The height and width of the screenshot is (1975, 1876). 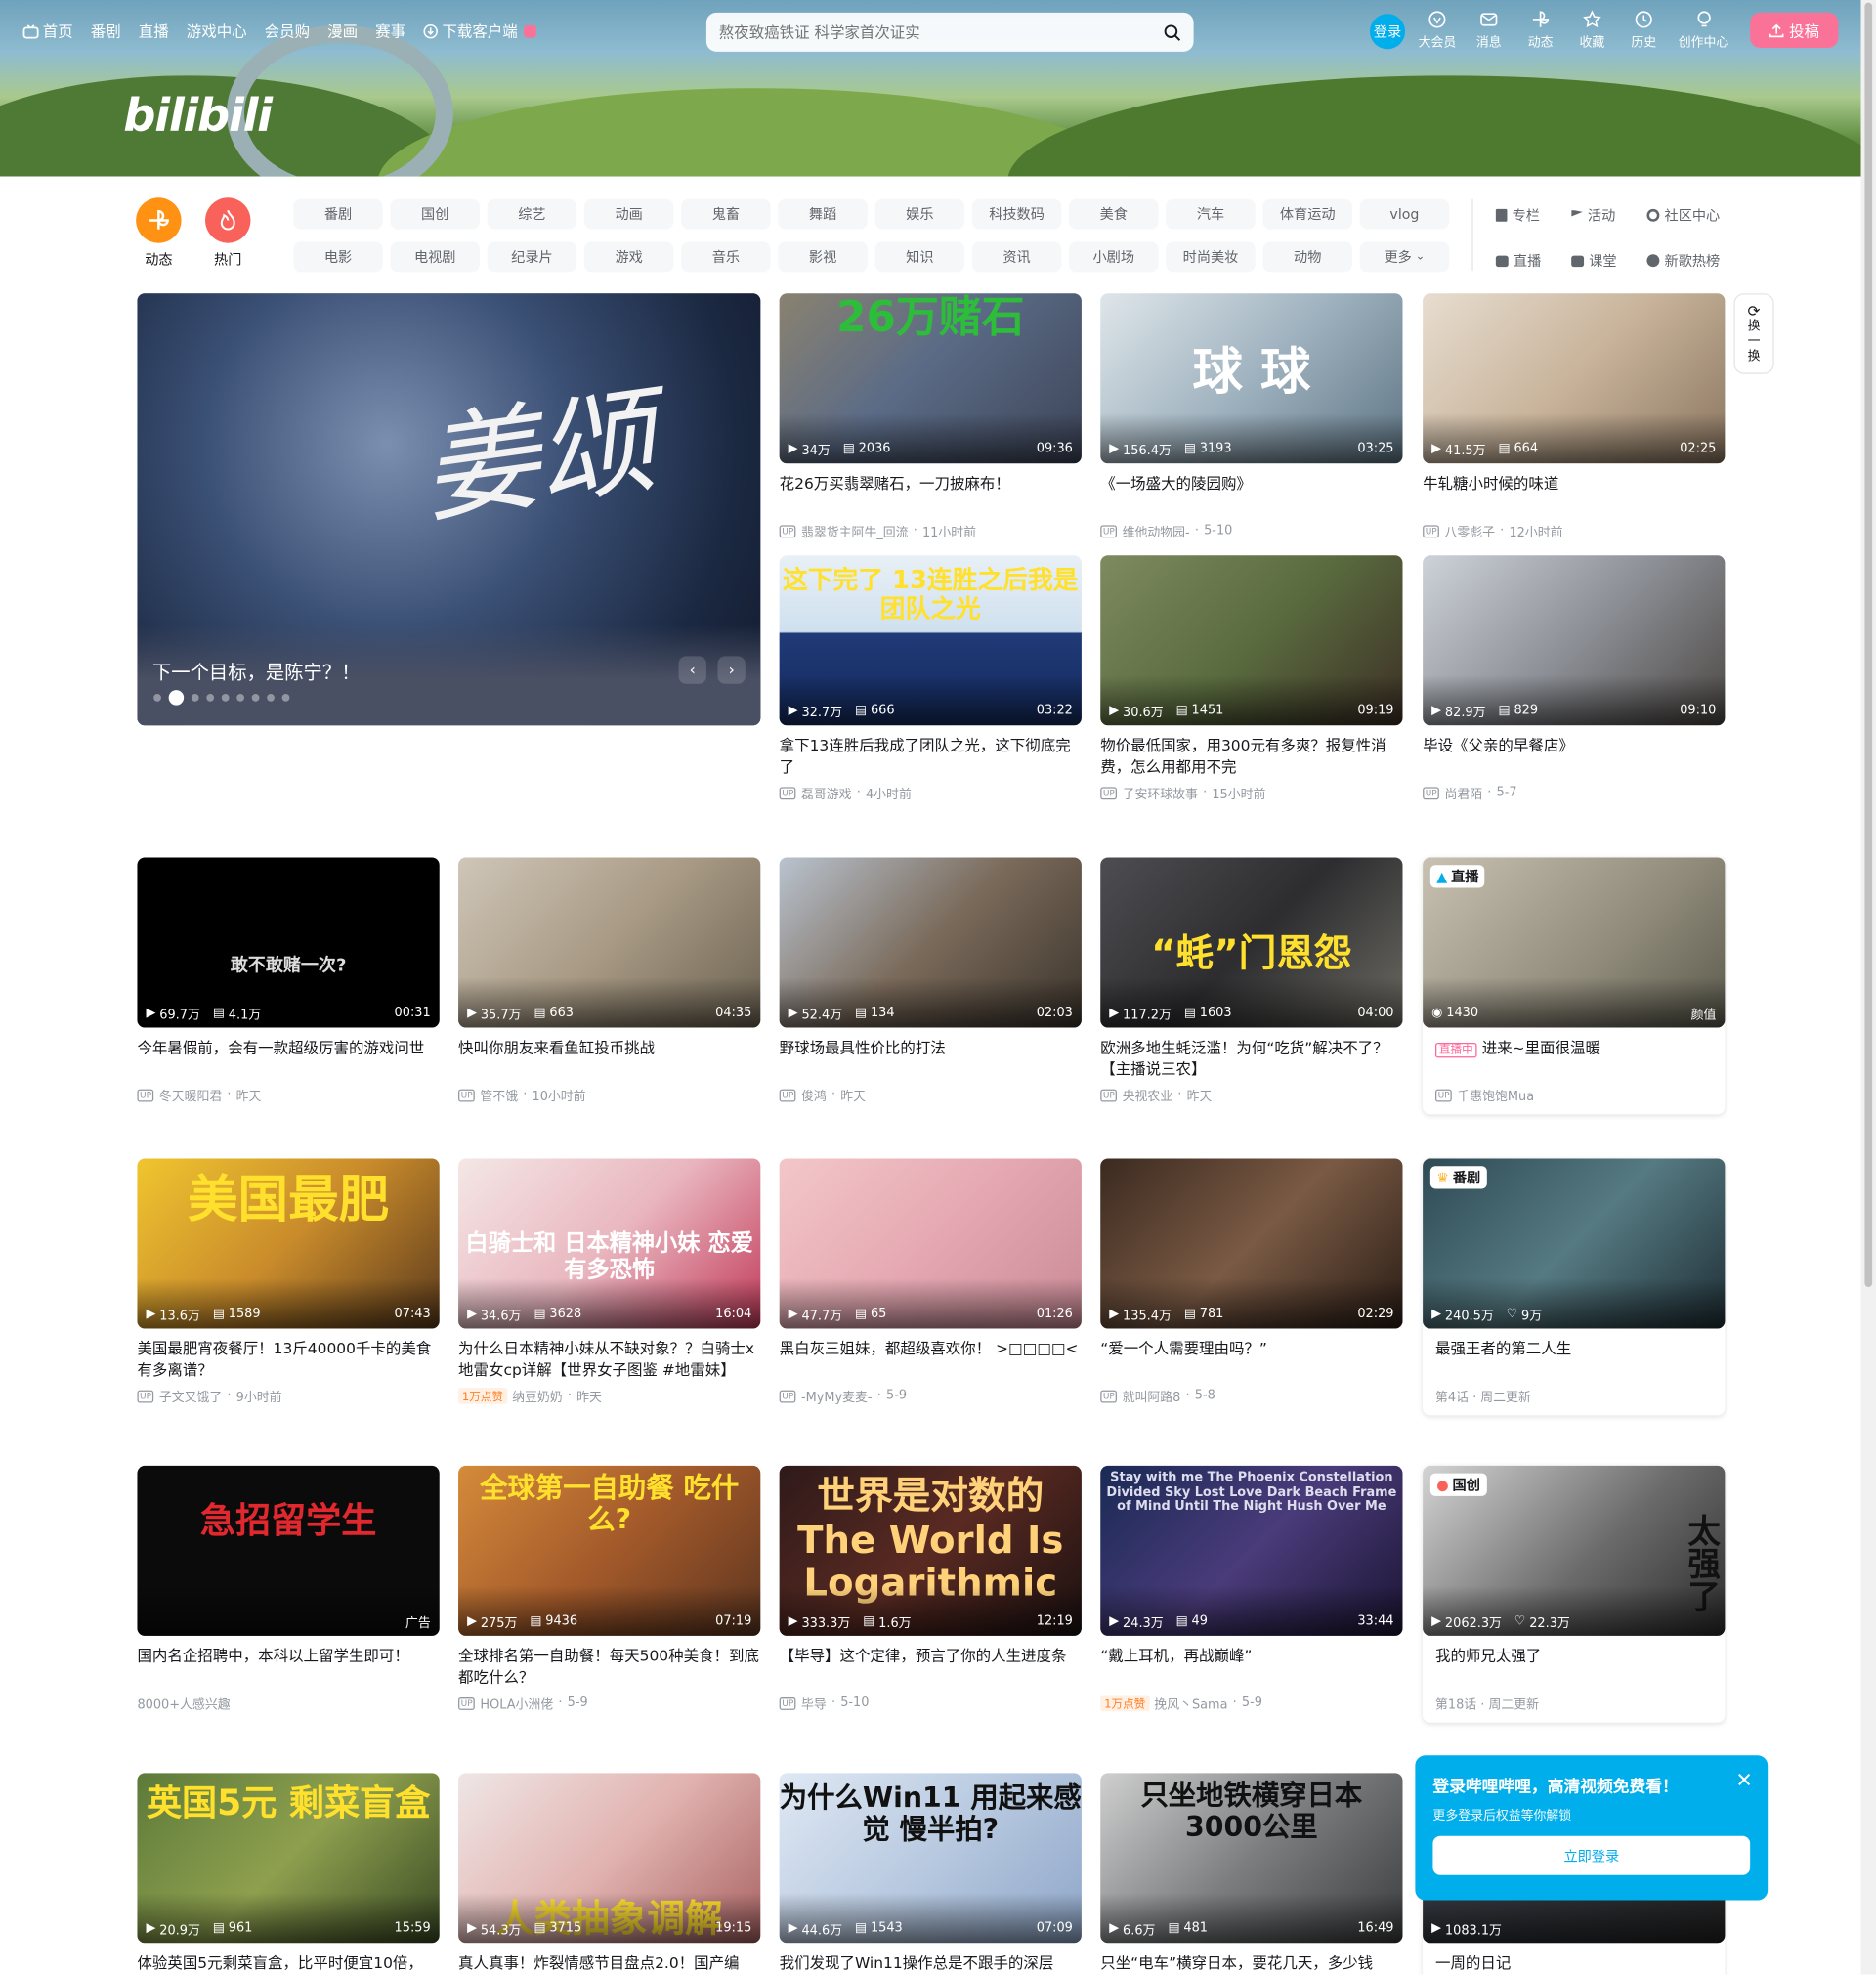 What do you see at coordinates (256, 672) in the screenshot?
I see `carousel-title: 下一个目标，是陈宁？！` at bounding box center [256, 672].